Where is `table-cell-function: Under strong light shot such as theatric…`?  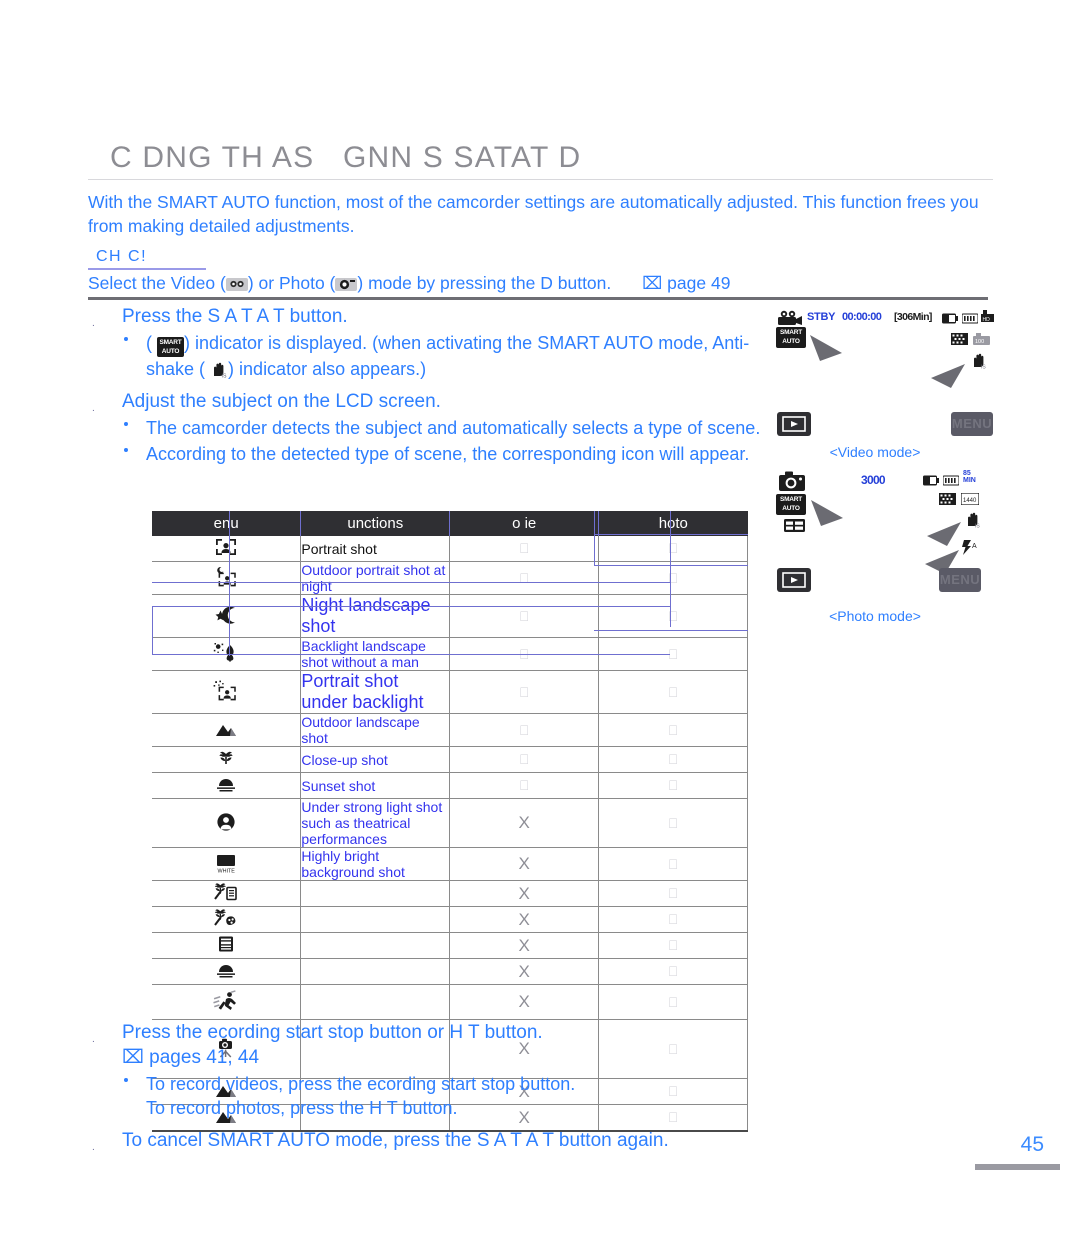
table-cell-function: Under strong light shot such as theatric… is located at coordinates (375, 823).